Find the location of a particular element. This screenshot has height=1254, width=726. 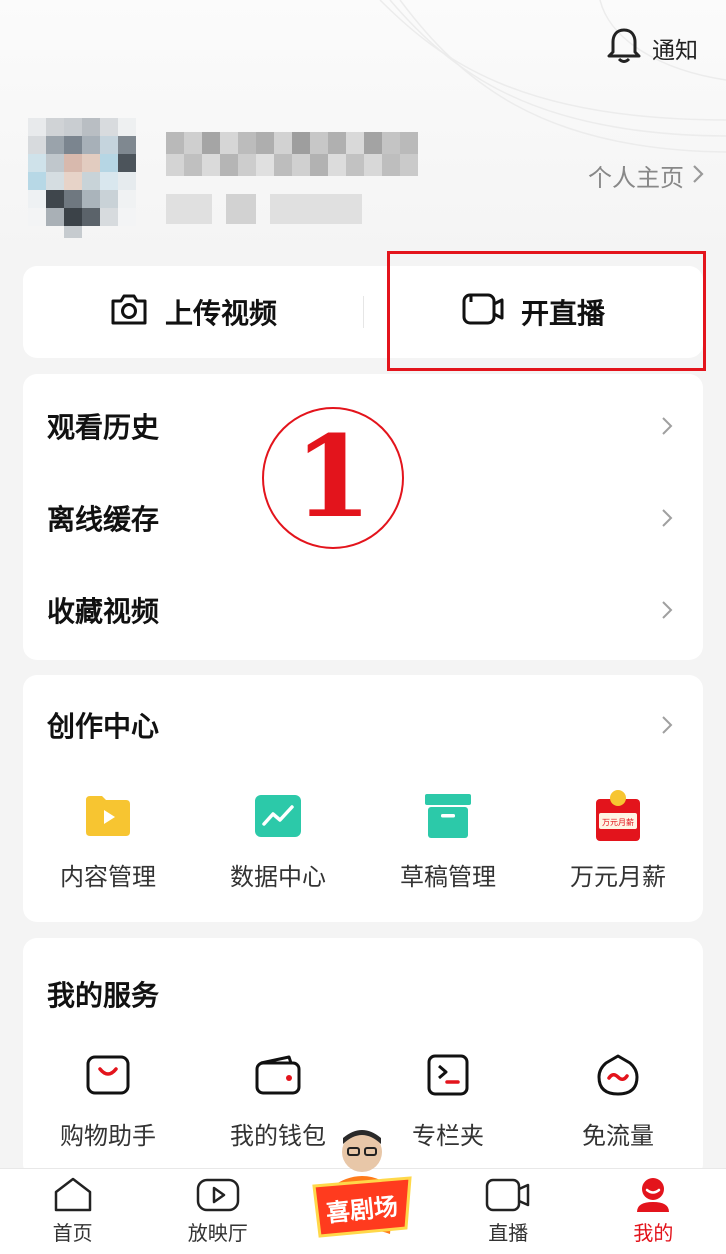

annotation-step-marker: 1 is located at coordinates (333, 478).